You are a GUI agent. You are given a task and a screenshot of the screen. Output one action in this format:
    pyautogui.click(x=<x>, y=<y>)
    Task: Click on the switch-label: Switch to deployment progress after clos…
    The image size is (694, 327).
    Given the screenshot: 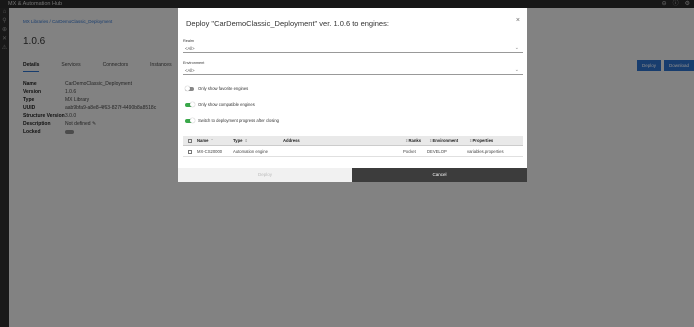 What is the action you would take?
    pyautogui.click(x=238, y=120)
    